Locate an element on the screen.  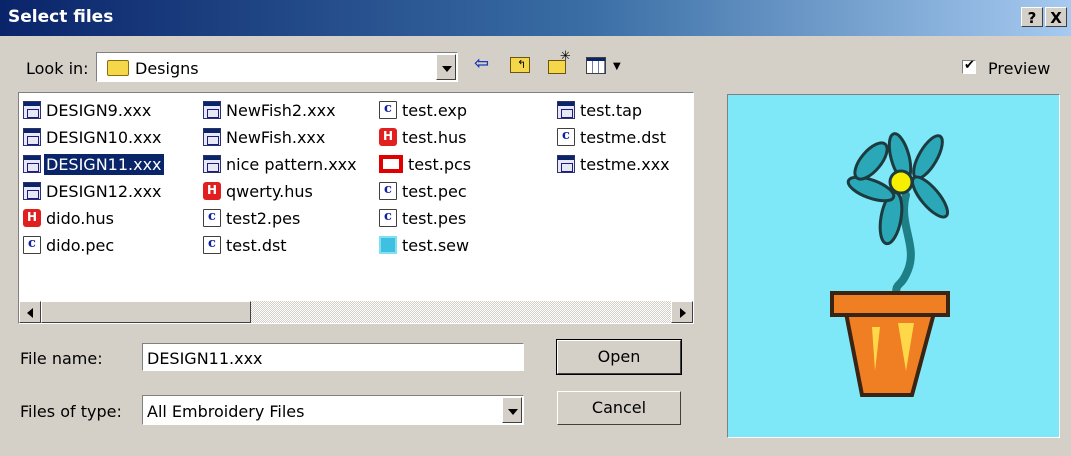
file-item: testme.dst is located at coordinates (612, 137).